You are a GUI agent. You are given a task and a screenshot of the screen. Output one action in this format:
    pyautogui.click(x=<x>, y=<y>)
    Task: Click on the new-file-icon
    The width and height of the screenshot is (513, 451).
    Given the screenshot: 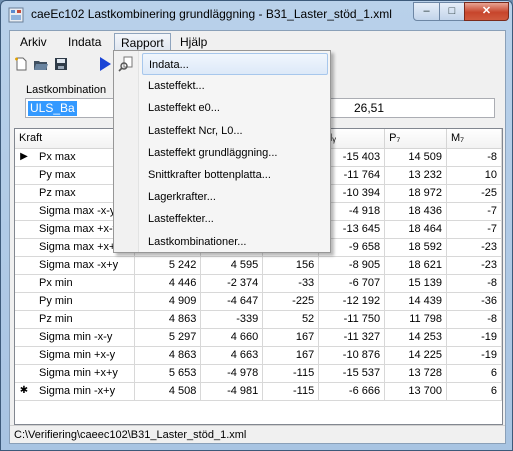 What is the action you would take?
    pyautogui.click(x=21, y=64)
    